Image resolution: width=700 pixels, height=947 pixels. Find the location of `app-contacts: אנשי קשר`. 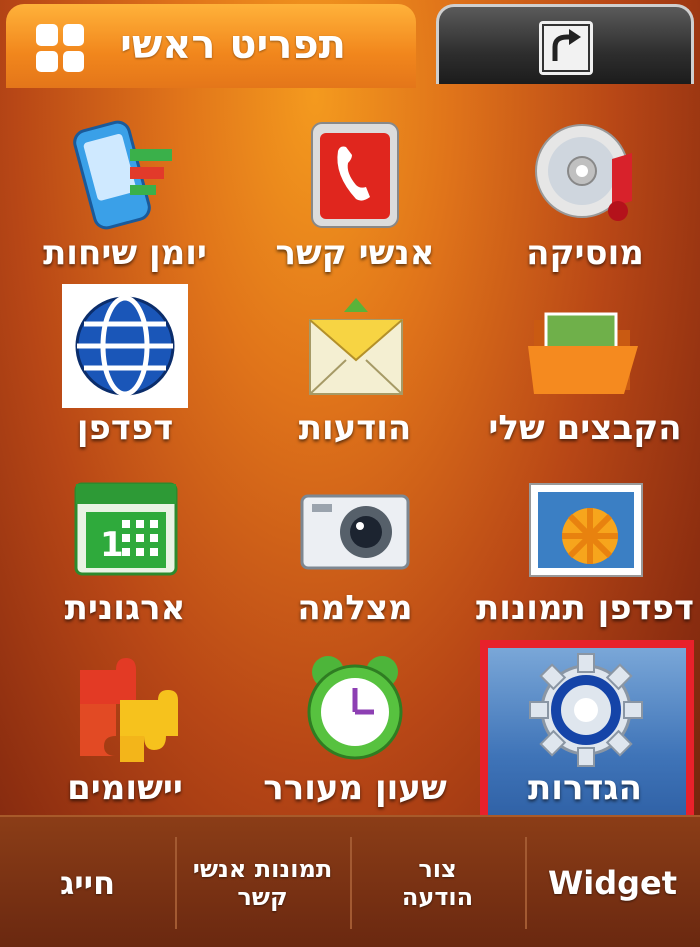

app-contacts: אנשי קשר is located at coordinates (355, 200).